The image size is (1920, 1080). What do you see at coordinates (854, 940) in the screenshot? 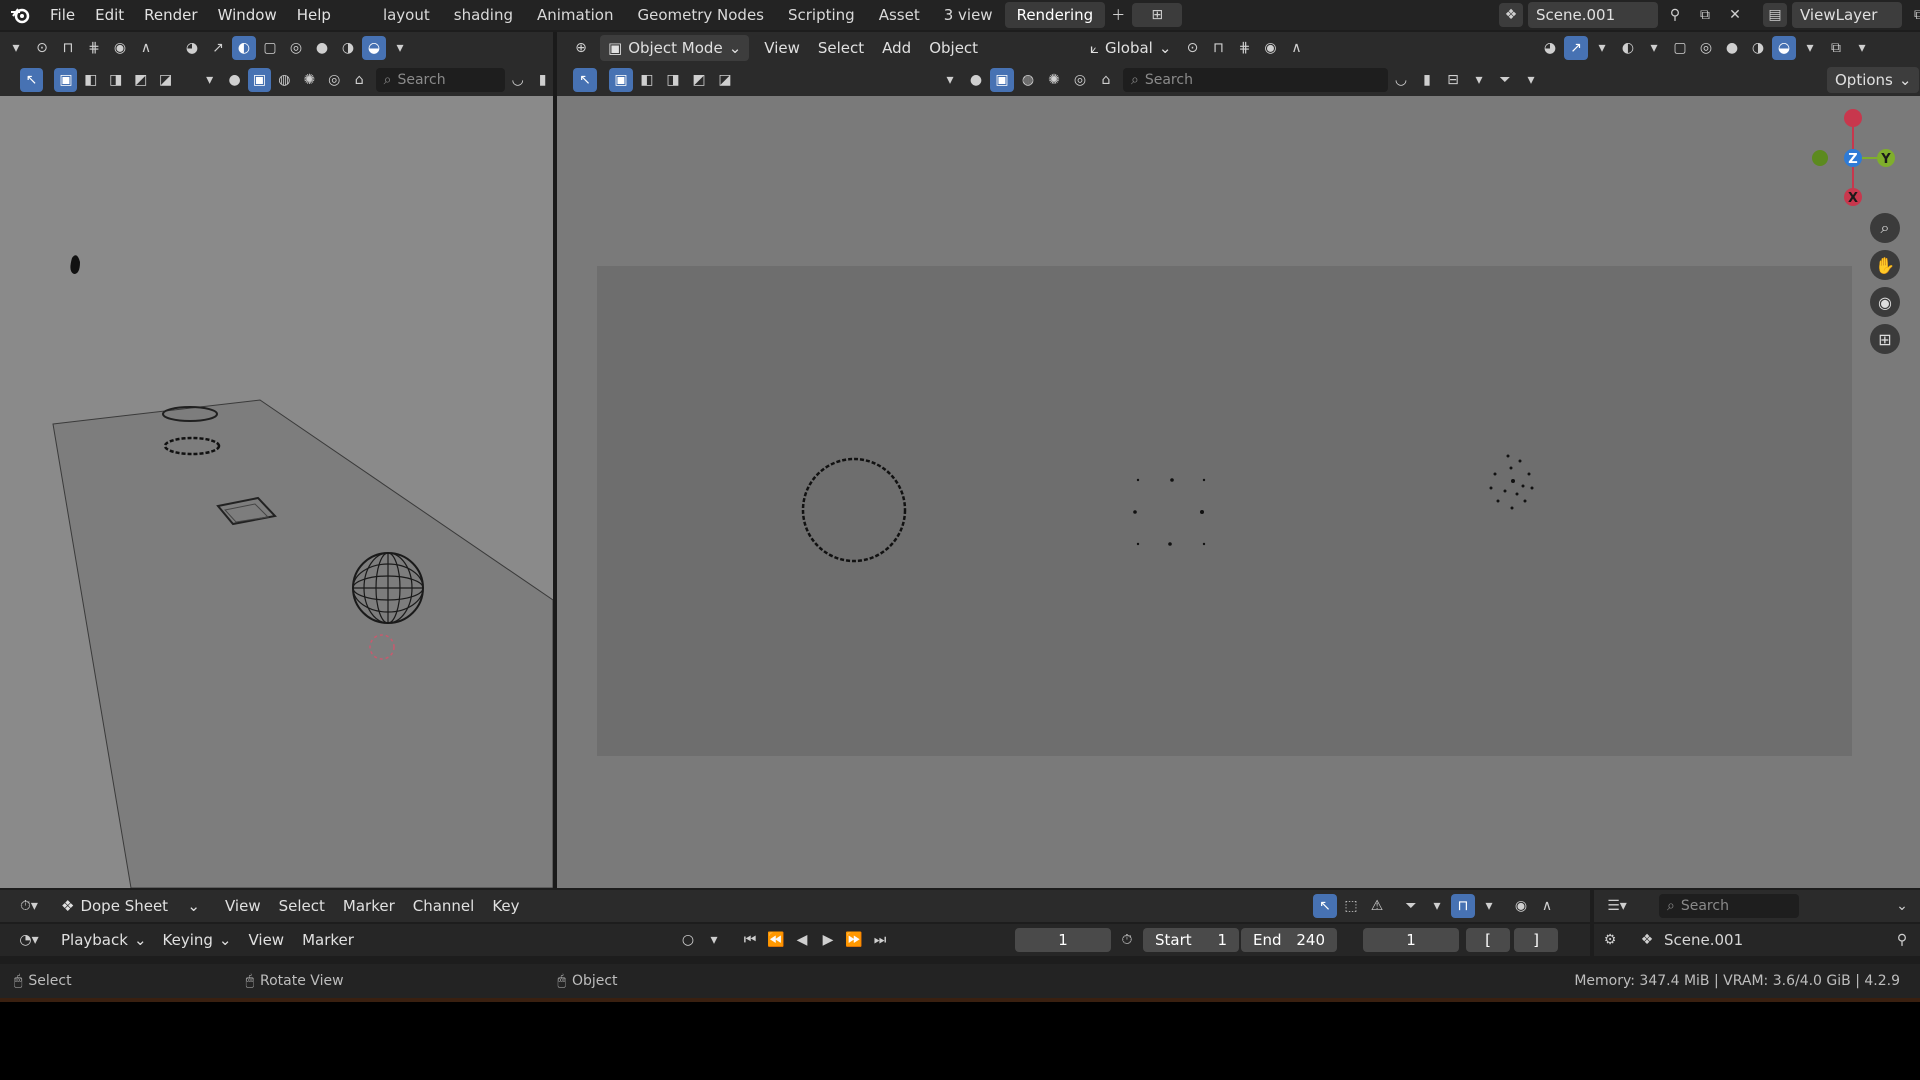
I see `jump-next-keyframe-icon: ⏩` at bounding box center [854, 940].